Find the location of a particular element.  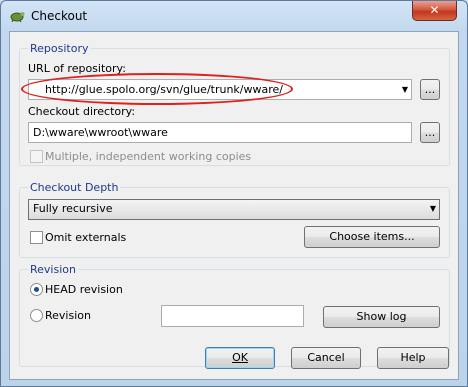

head-revision-radio is located at coordinates (36, 289).